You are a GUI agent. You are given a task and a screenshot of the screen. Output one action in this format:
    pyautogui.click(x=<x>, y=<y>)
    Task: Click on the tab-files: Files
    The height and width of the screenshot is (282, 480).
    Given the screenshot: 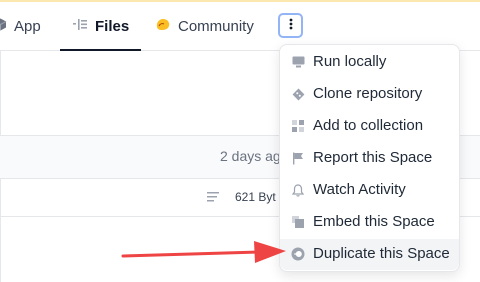 What is the action you would take?
    pyautogui.click(x=101, y=26)
    